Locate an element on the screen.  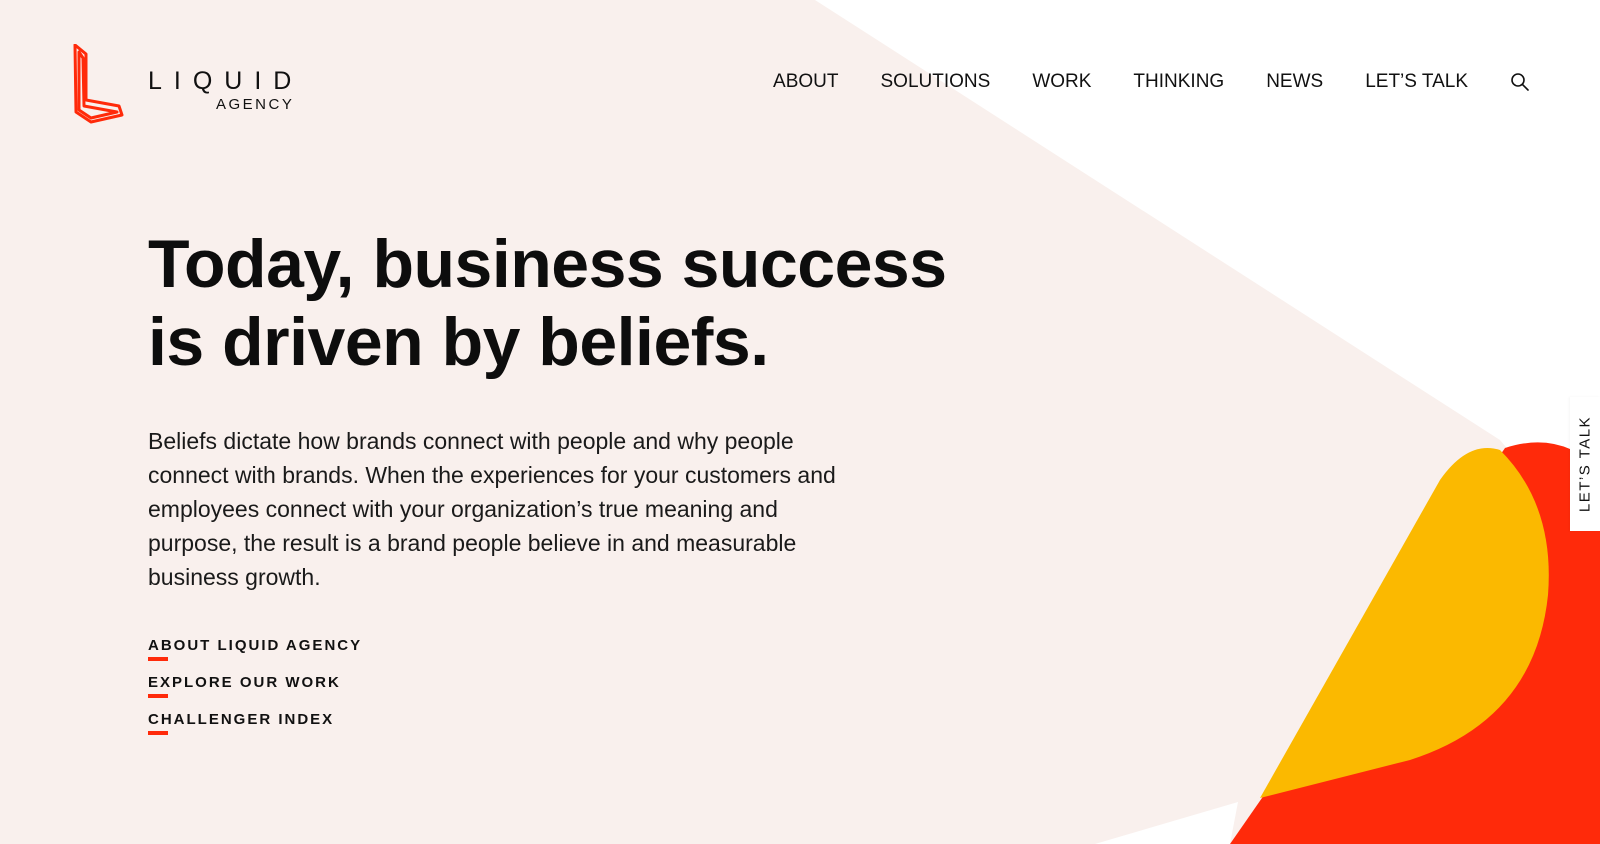
nav-about: ABOUT is located at coordinates (805, 82).